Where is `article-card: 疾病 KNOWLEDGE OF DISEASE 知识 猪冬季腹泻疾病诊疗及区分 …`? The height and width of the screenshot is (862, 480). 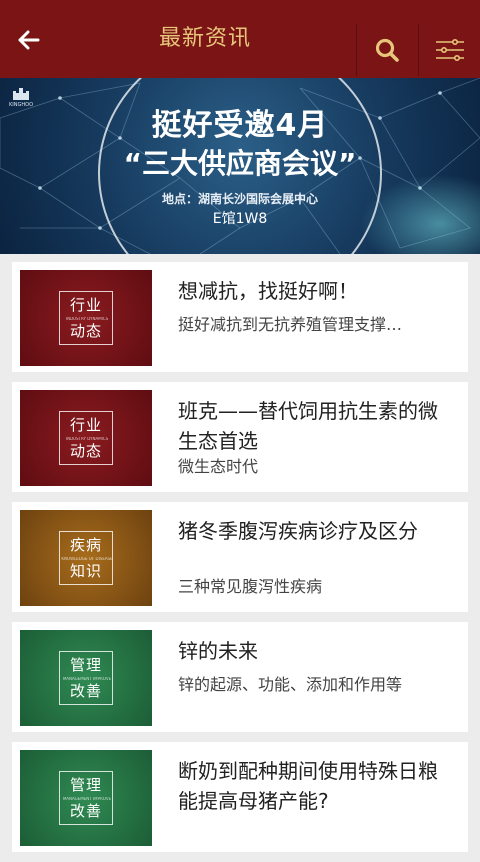 article-card: 疾病 KNOWLEDGE OF DISEASE 知识 猪冬季腹泻疾病诊疗及区分 … is located at coordinates (240, 557).